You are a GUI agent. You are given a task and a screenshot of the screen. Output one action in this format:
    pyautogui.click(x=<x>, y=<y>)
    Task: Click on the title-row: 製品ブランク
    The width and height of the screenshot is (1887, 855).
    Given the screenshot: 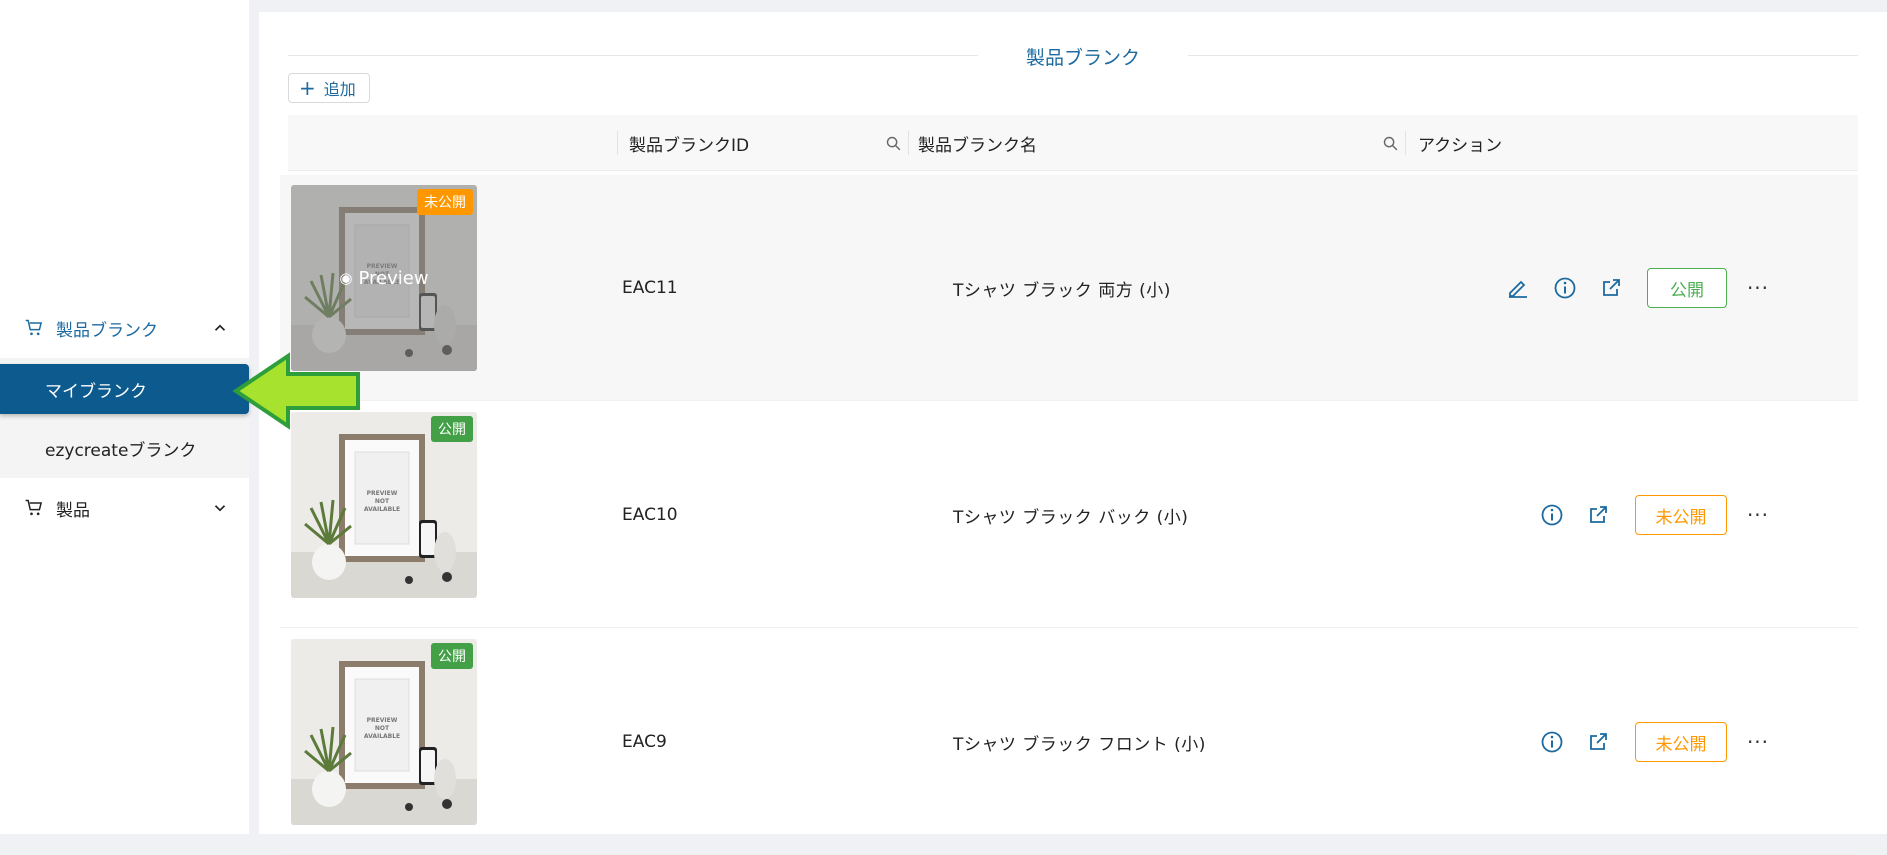 What is the action you would take?
    pyautogui.click(x=1073, y=55)
    